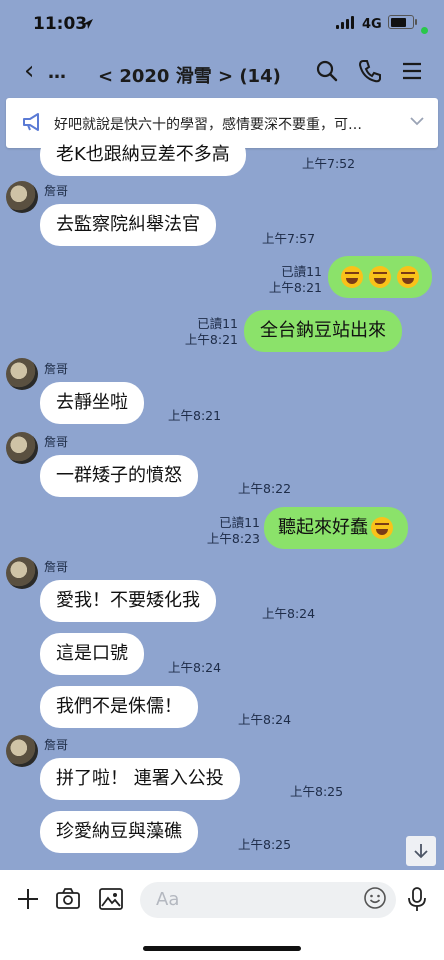 Image resolution: width=444 pixels, height=960 pixels. I want to click on my-emoji-bubble, so click(380, 277).